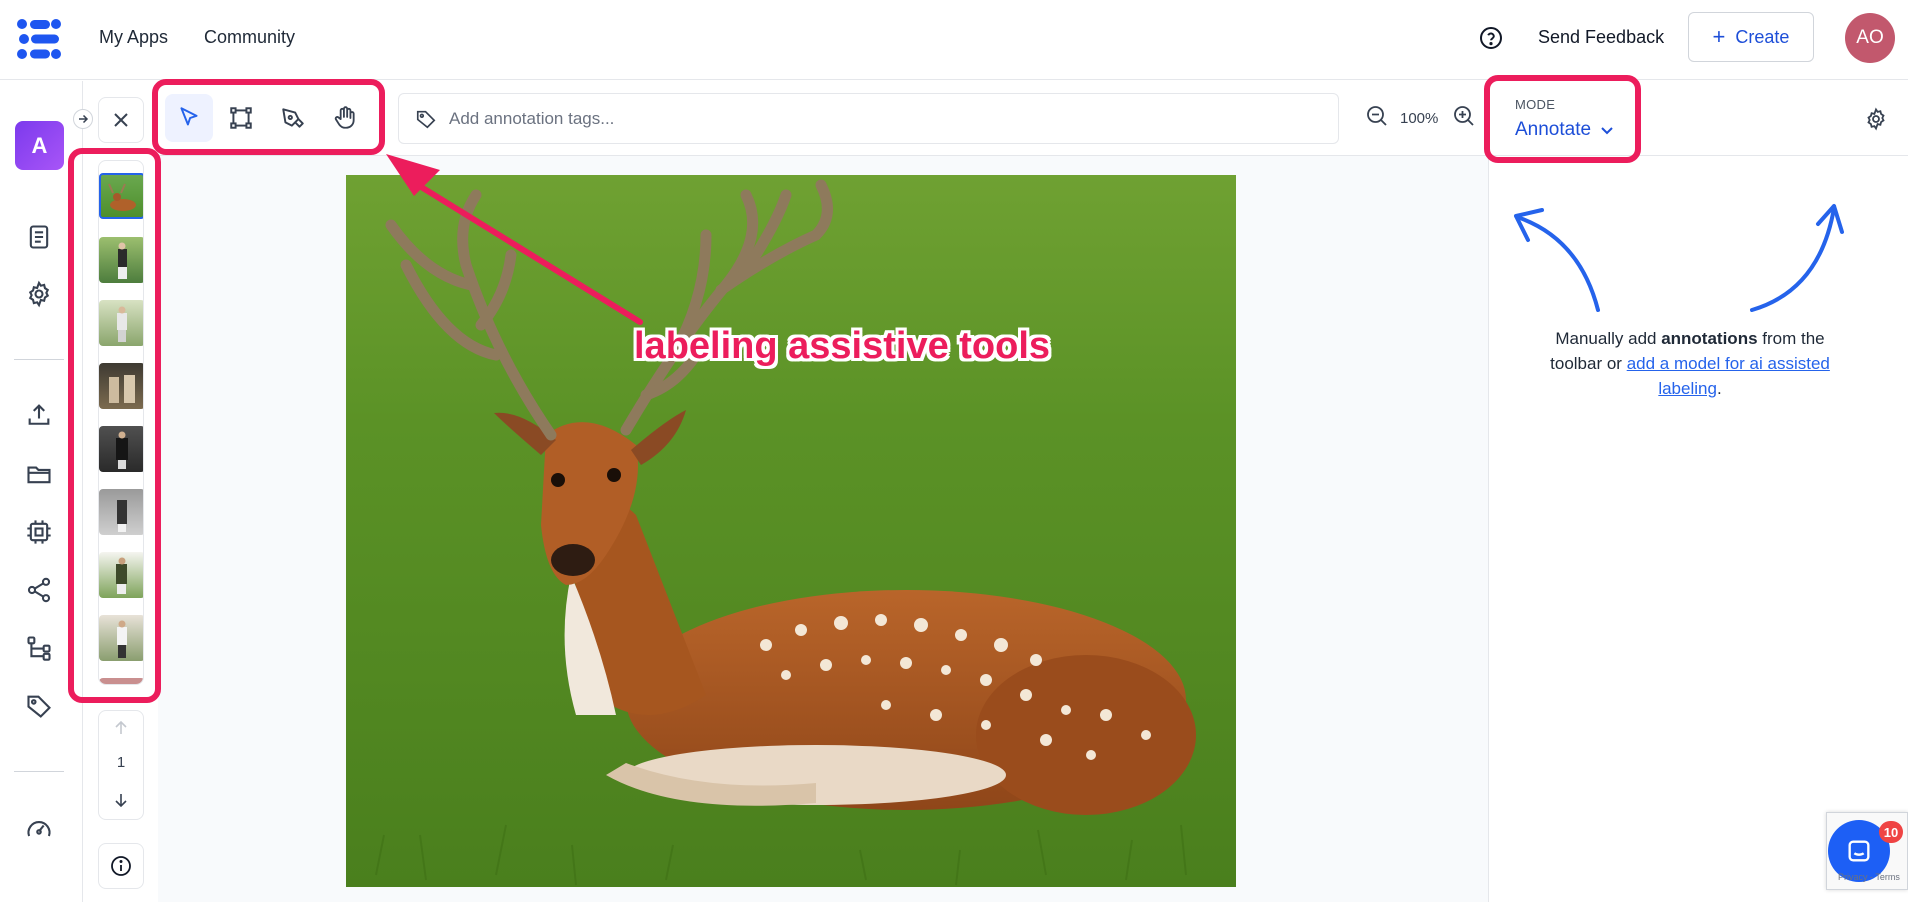 The width and height of the screenshot is (1908, 902). What do you see at coordinates (1719, 36) in the screenshot?
I see `plus-icon: +` at bounding box center [1719, 36].